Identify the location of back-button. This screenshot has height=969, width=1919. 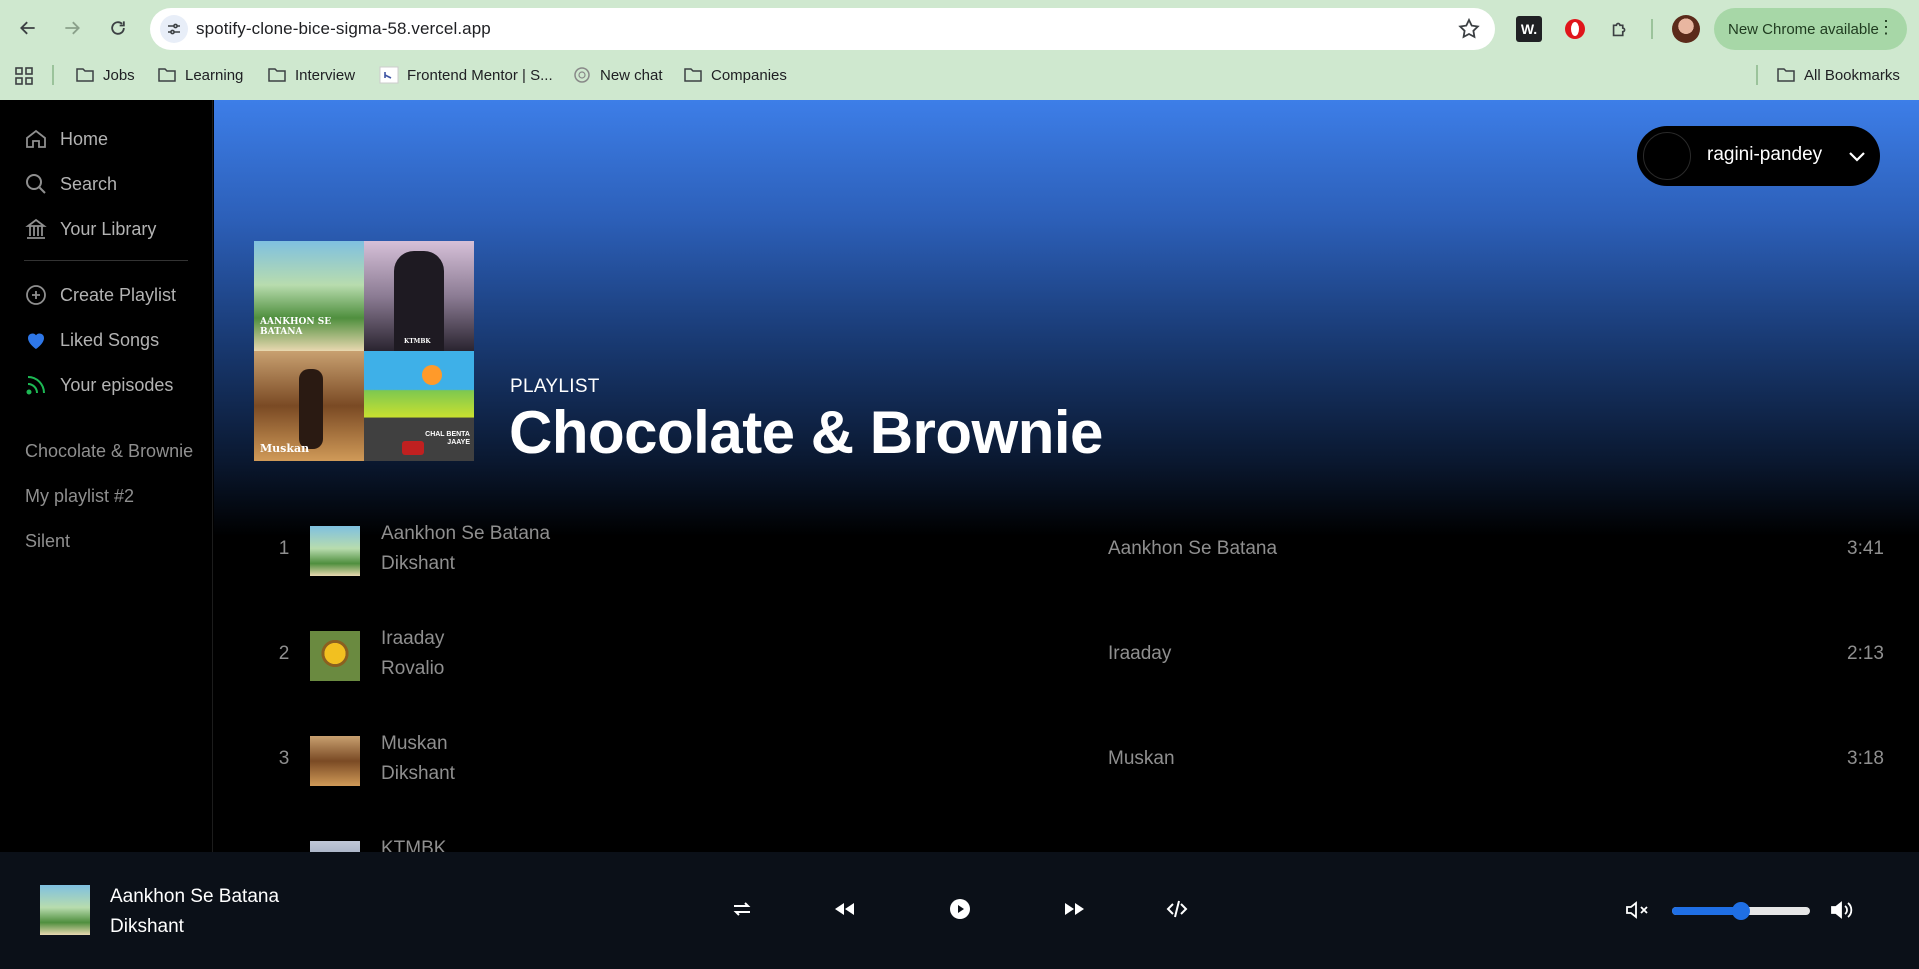
(28, 28).